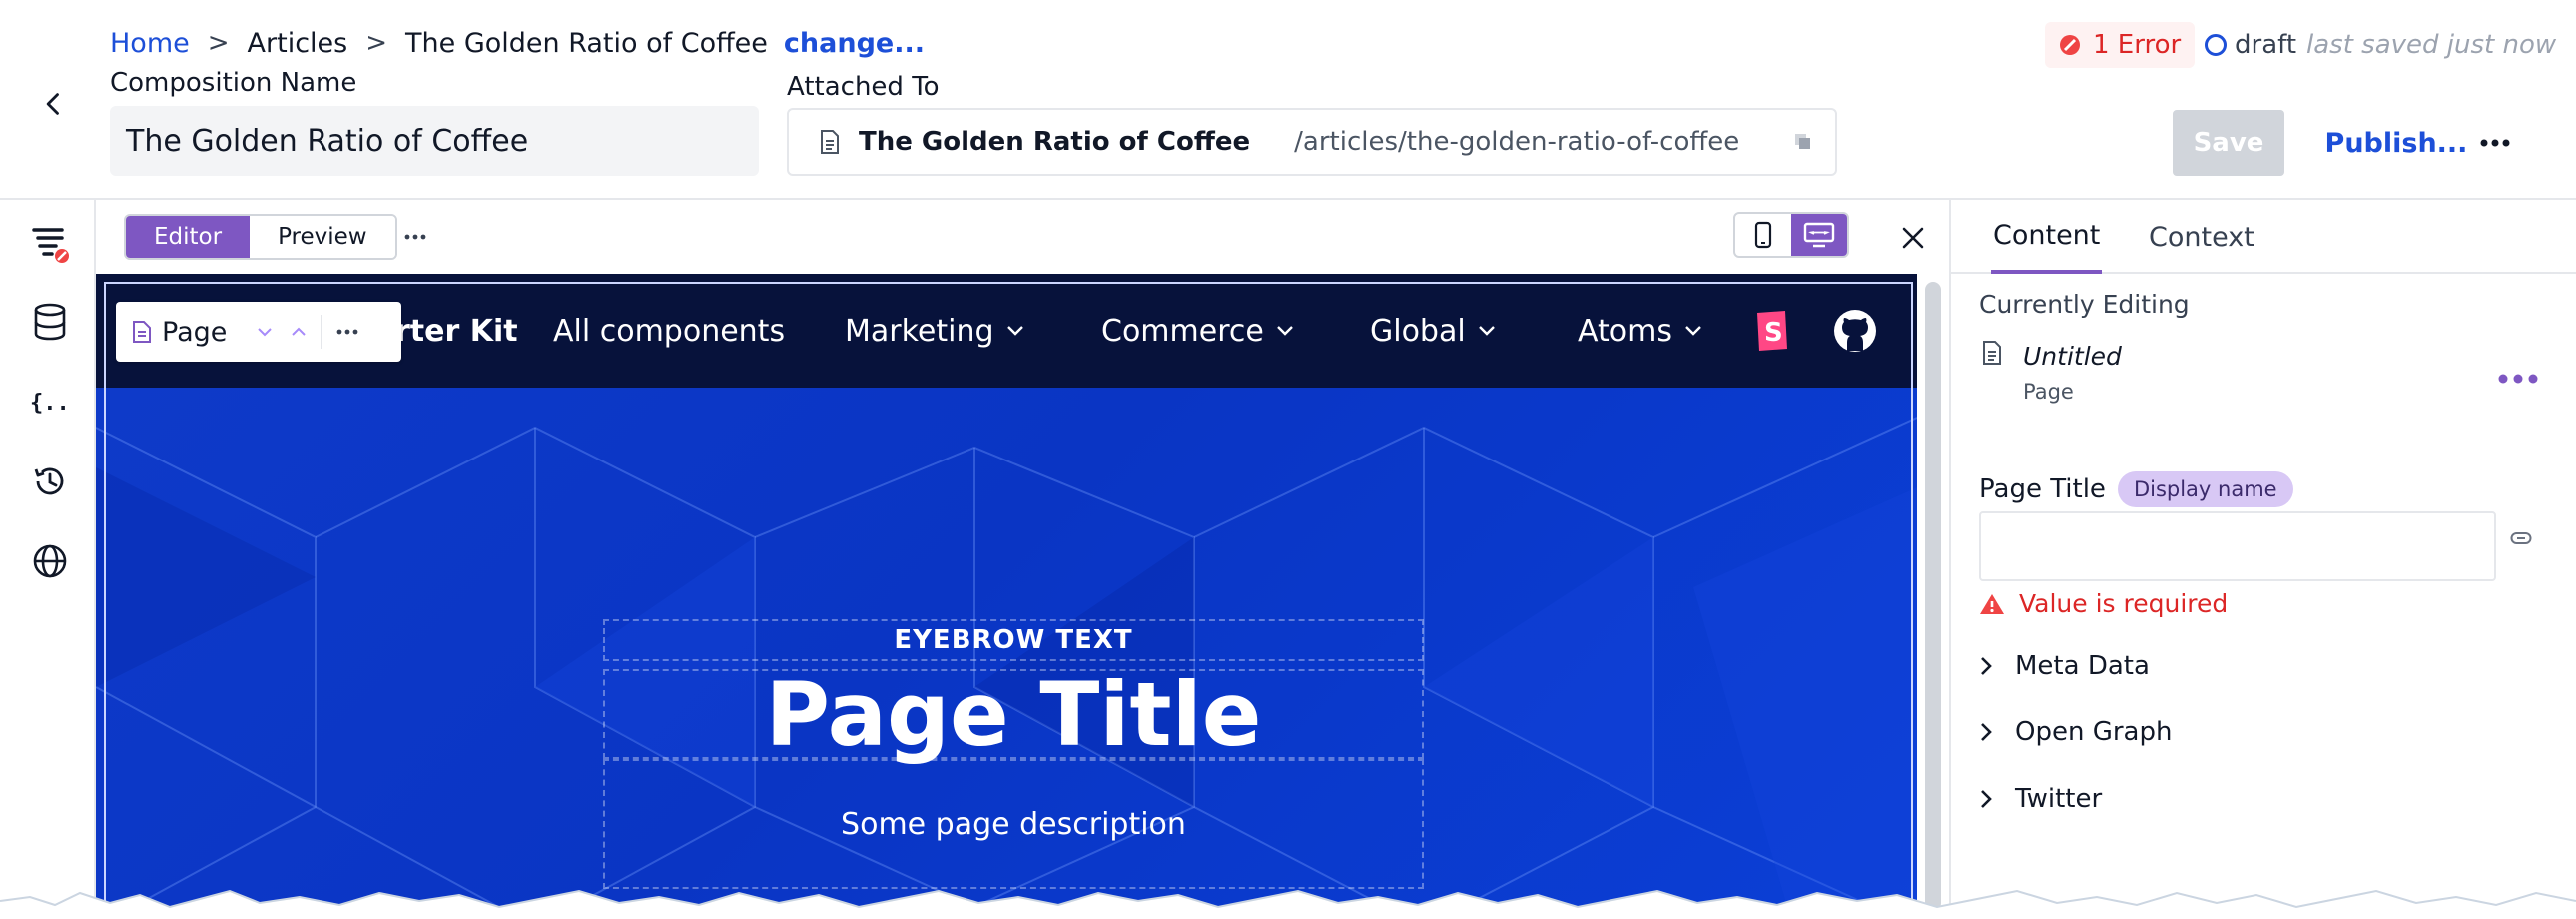  I want to click on section-label: Twitter, so click(2059, 799).